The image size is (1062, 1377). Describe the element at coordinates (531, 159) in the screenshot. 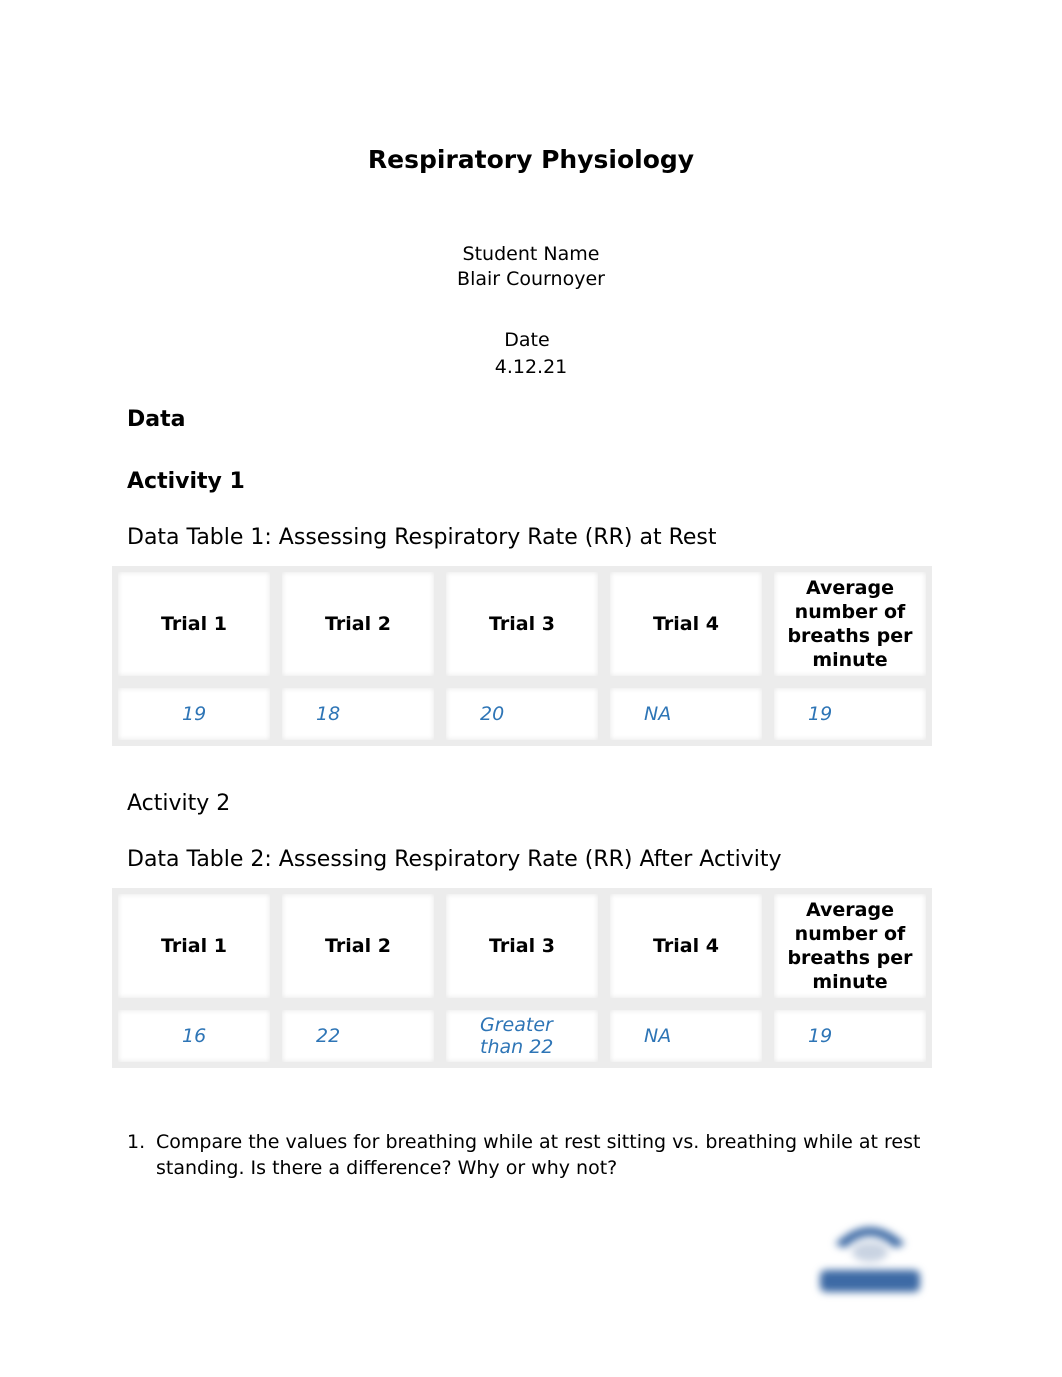

I see `document-title: Respiratory Physiology` at that location.